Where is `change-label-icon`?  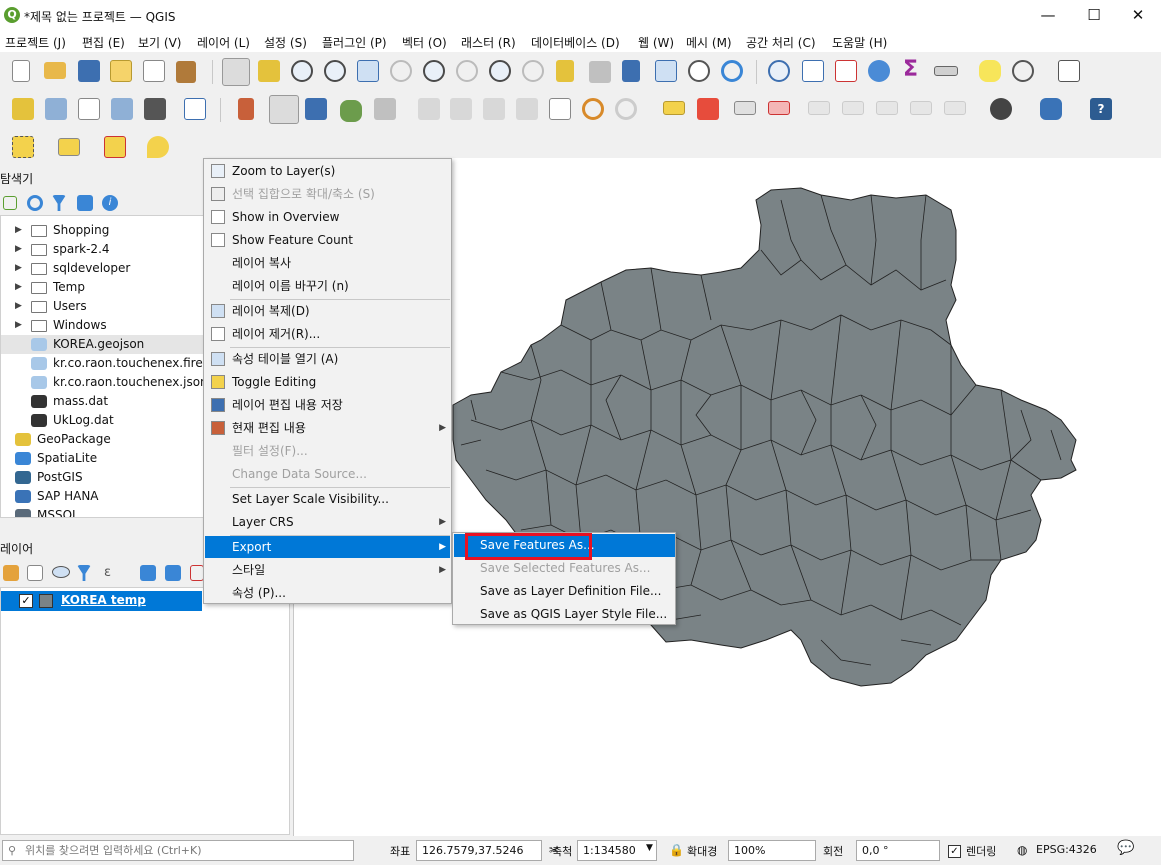 change-label-icon is located at coordinates (887, 108).